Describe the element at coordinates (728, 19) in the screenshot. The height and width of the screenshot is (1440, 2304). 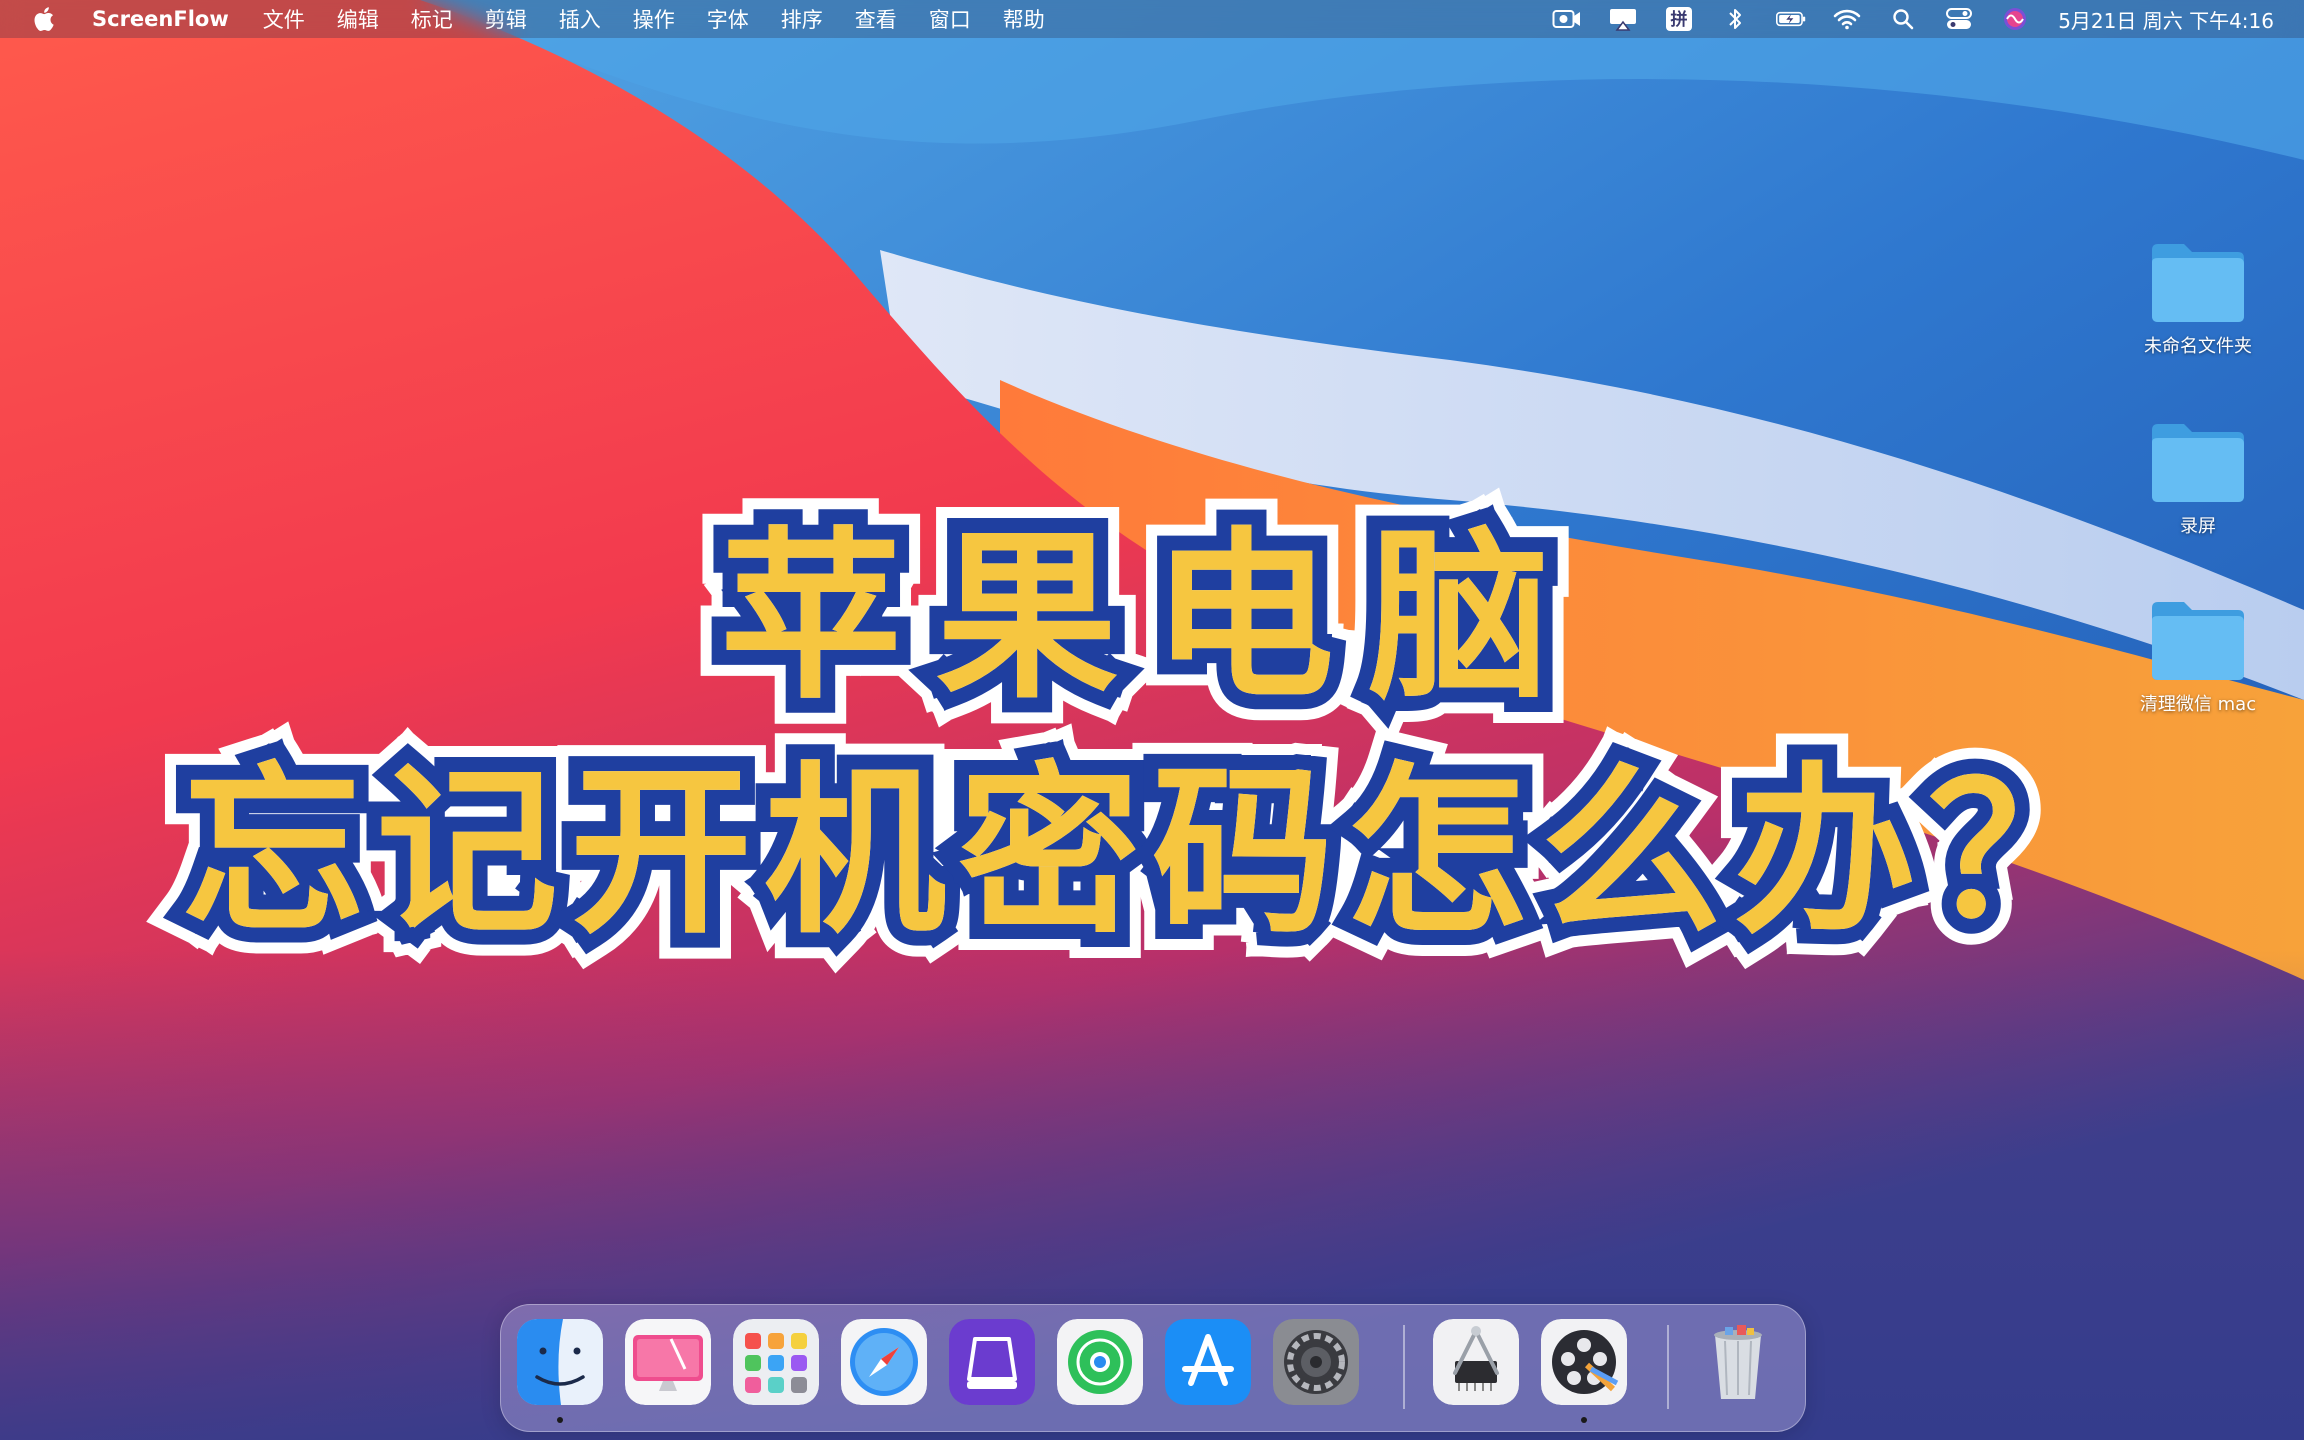
I see `menu-font: 字体` at that location.